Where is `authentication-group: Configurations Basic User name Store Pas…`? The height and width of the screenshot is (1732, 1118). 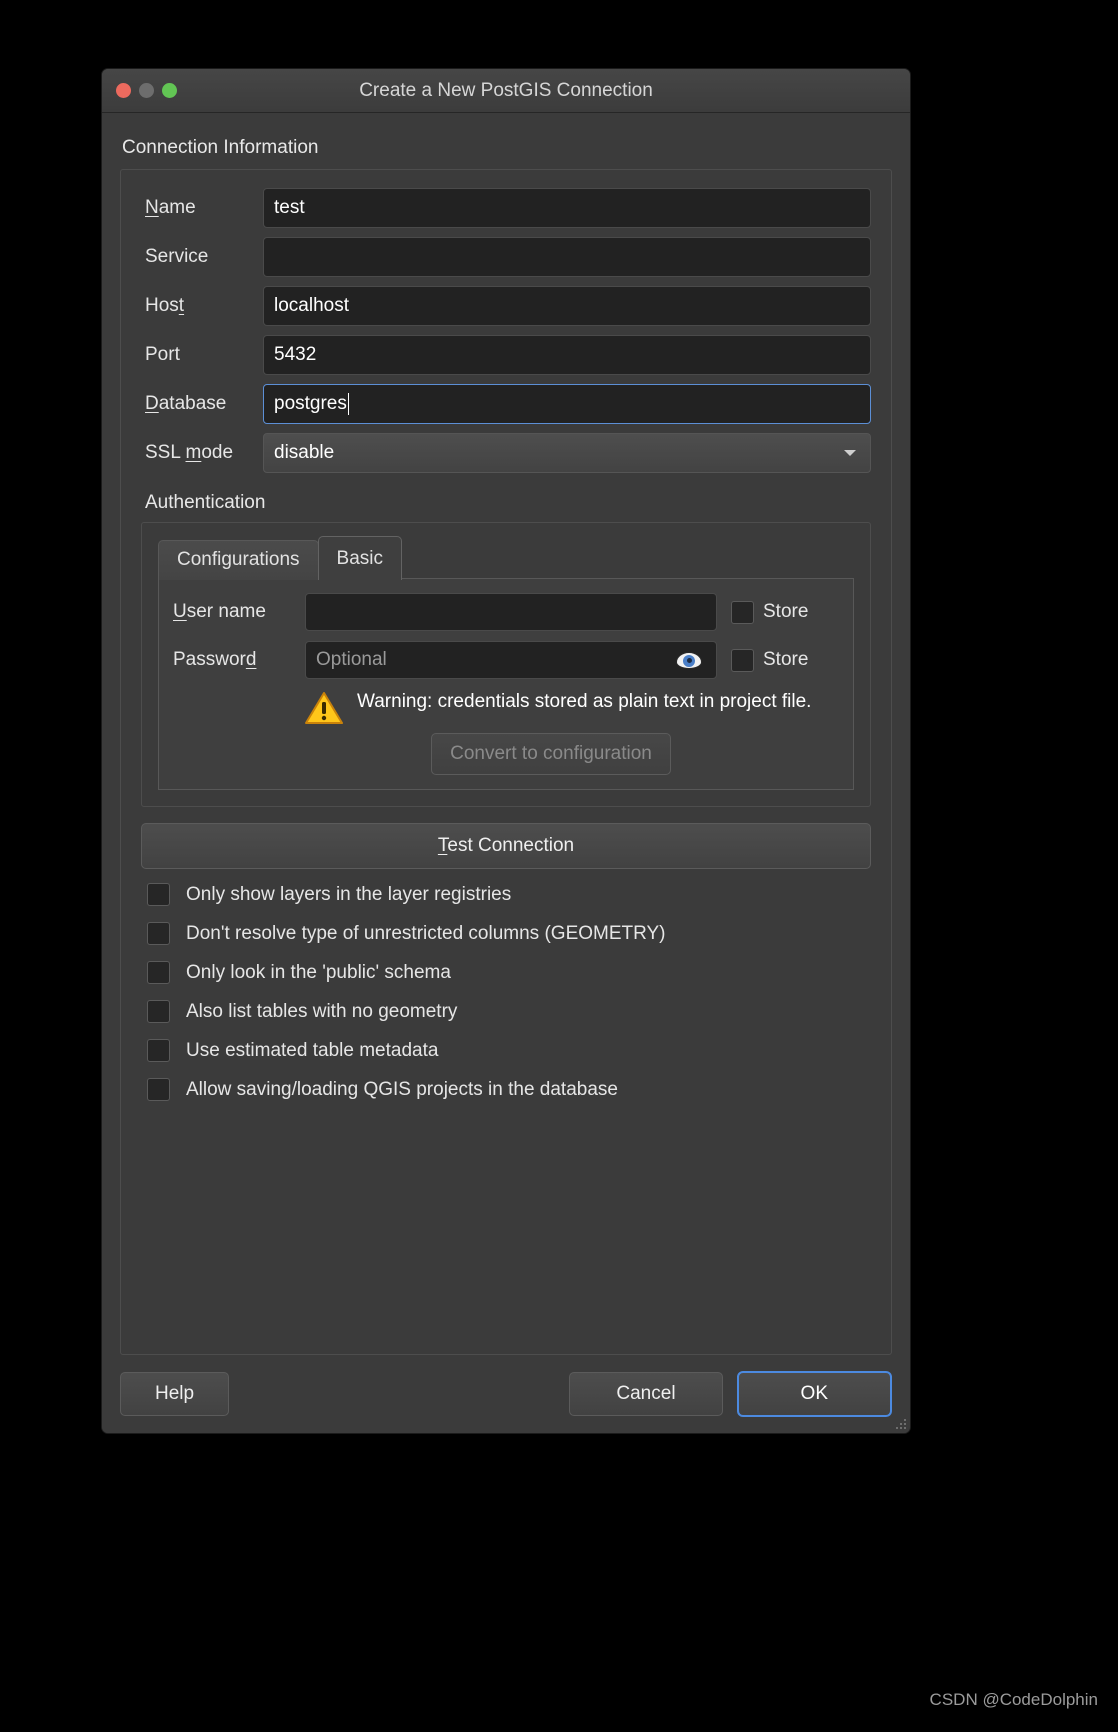
authentication-group: Configurations Basic User name Store Pas… is located at coordinates (506, 664).